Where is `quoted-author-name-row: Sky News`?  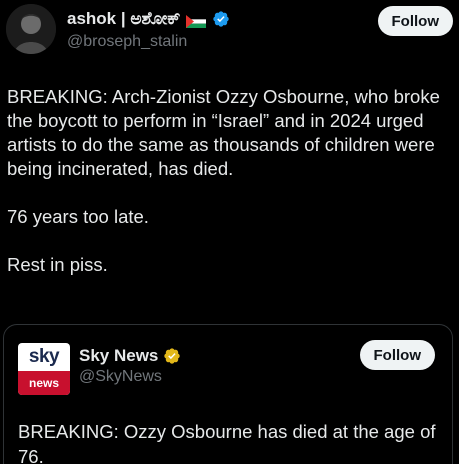
quoted-author-name-row: Sky News is located at coordinates (130, 356).